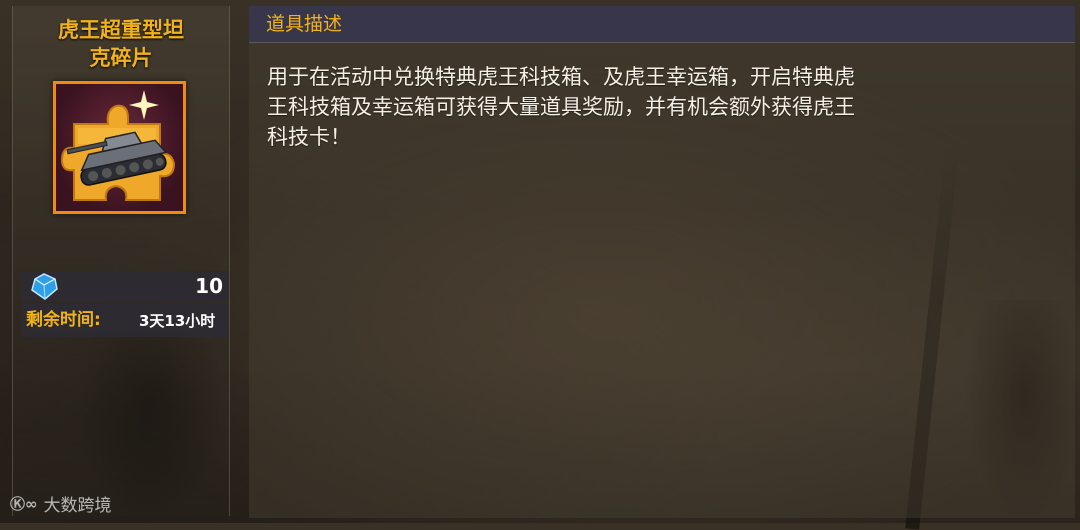 This screenshot has height=530, width=1080. What do you see at coordinates (121, 30) in the screenshot?
I see `item-name-line1: 虎王超重型坦` at bounding box center [121, 30].